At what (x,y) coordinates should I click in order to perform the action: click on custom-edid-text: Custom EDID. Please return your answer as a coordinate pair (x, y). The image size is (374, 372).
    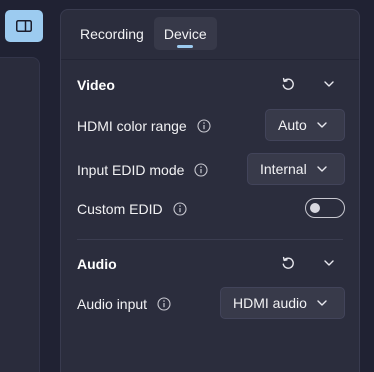
    Looking at the image, I should click on (120, 209).